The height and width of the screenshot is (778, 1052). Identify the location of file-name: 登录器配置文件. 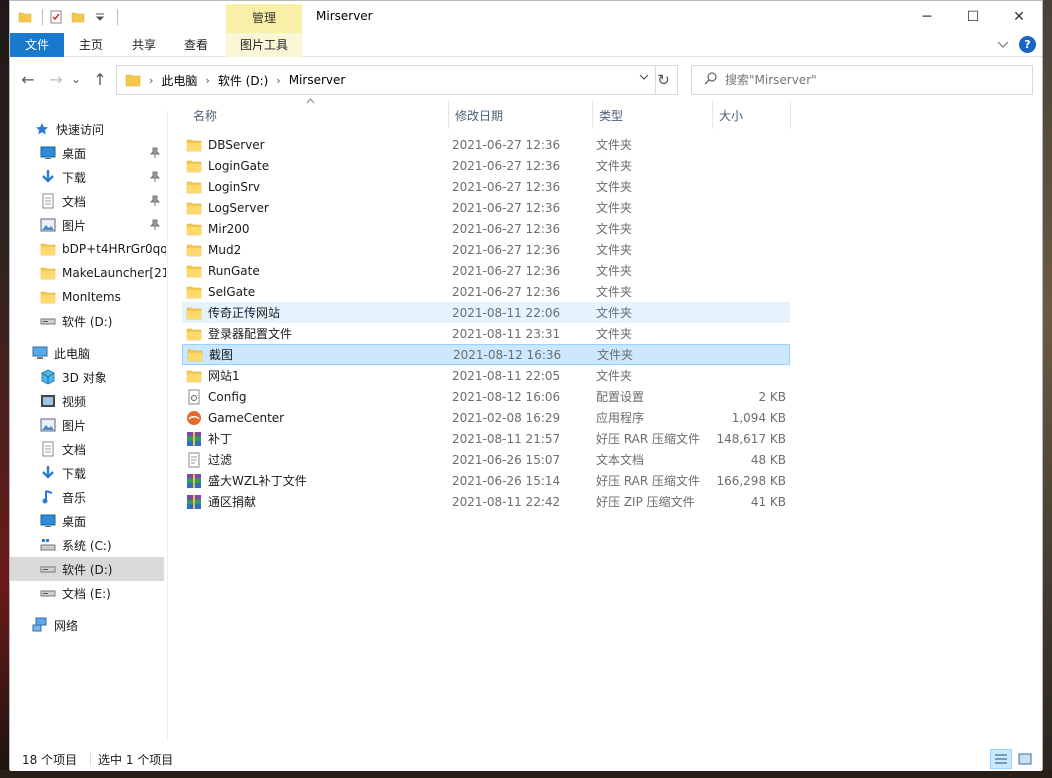
(239, 333).